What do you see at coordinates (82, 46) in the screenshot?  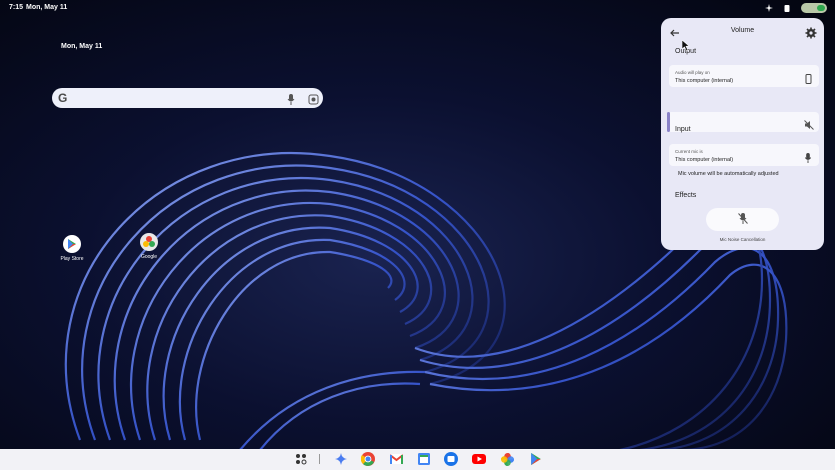 I see `desktop-date: Mon, May 11` at bounding box center [82, 46].